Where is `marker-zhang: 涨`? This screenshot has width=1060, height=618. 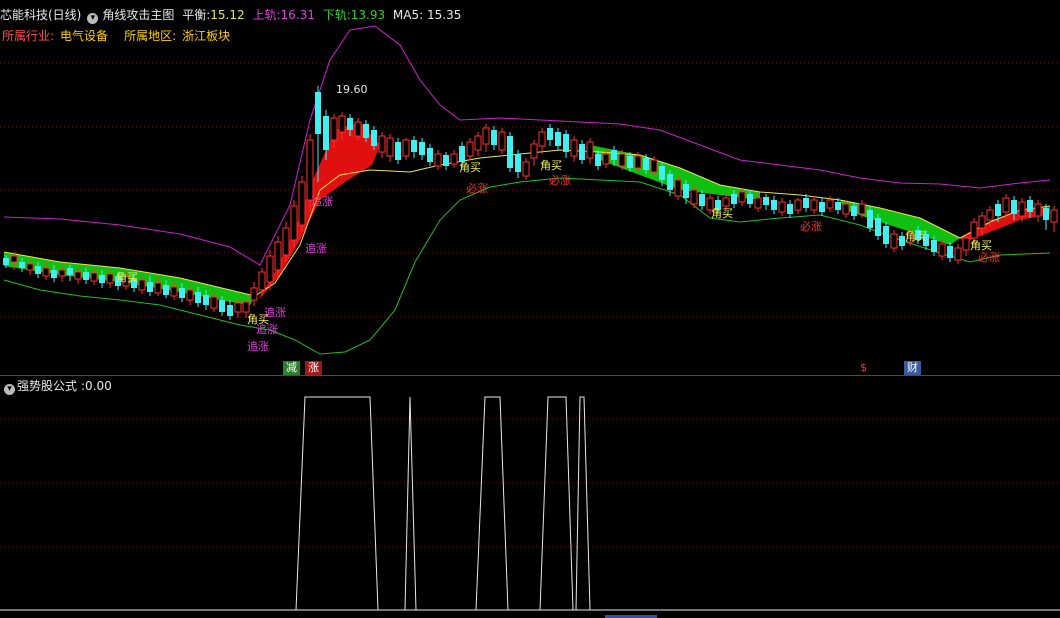 marker-zhang: 涨 is located at coordinates (313, 368).